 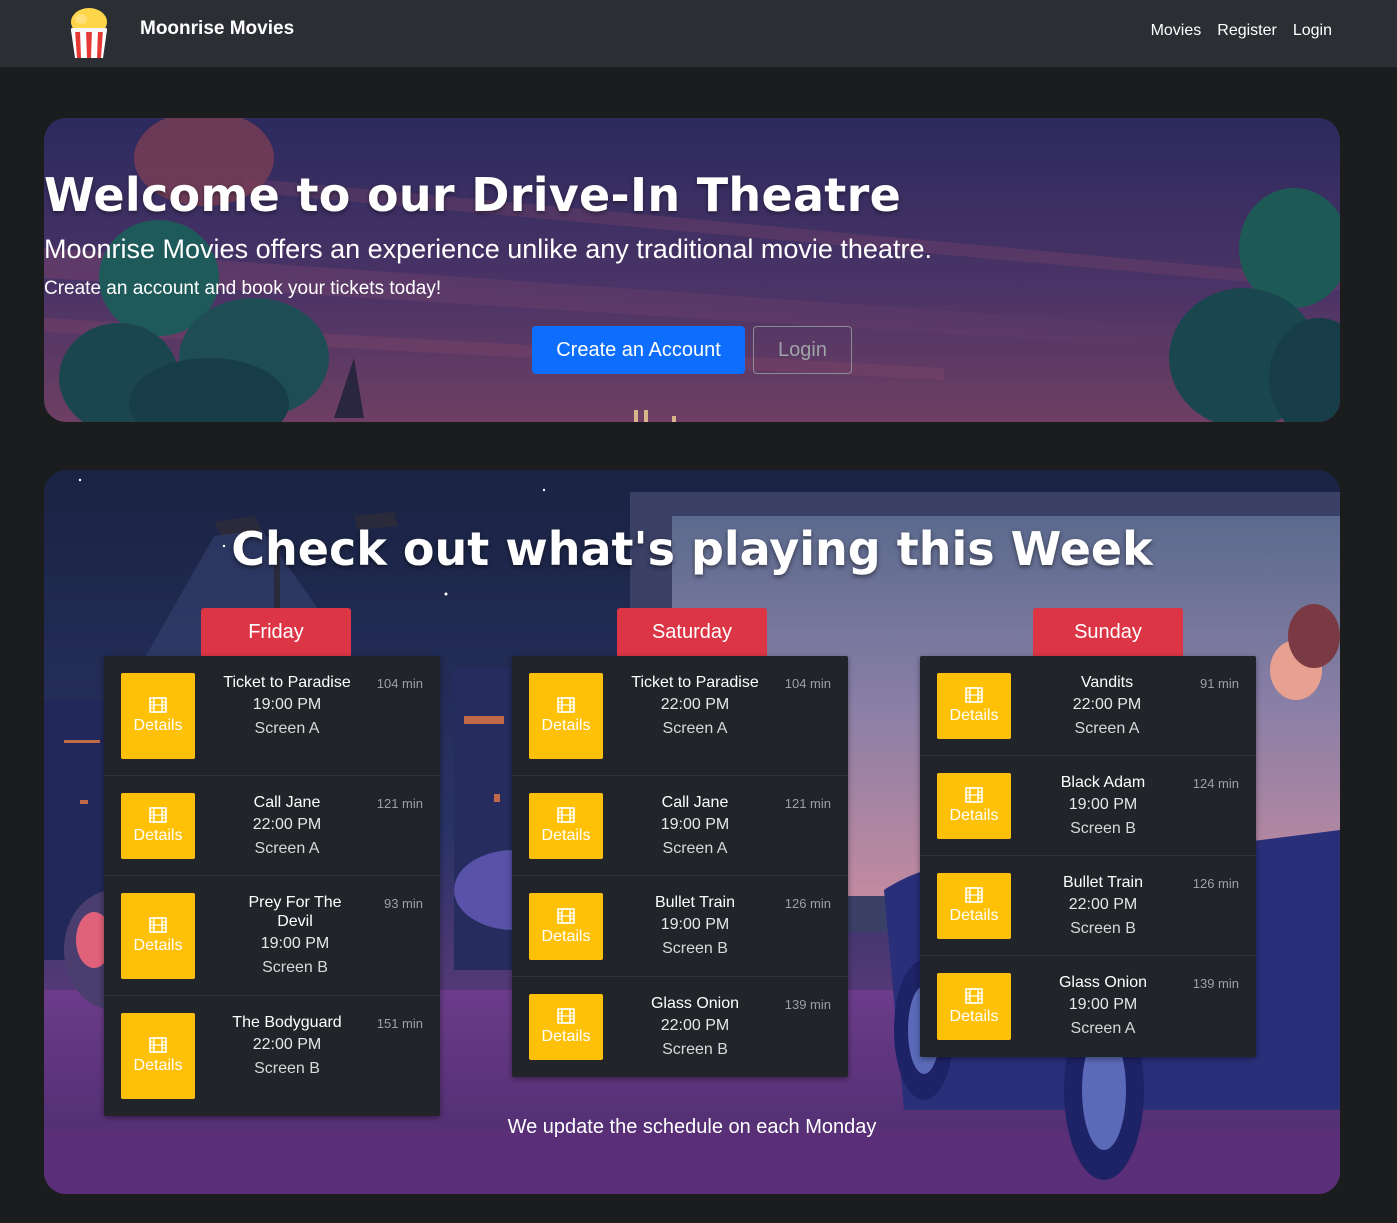 I want to click on movie-duration: 104 min, so click(x=807, y=683).